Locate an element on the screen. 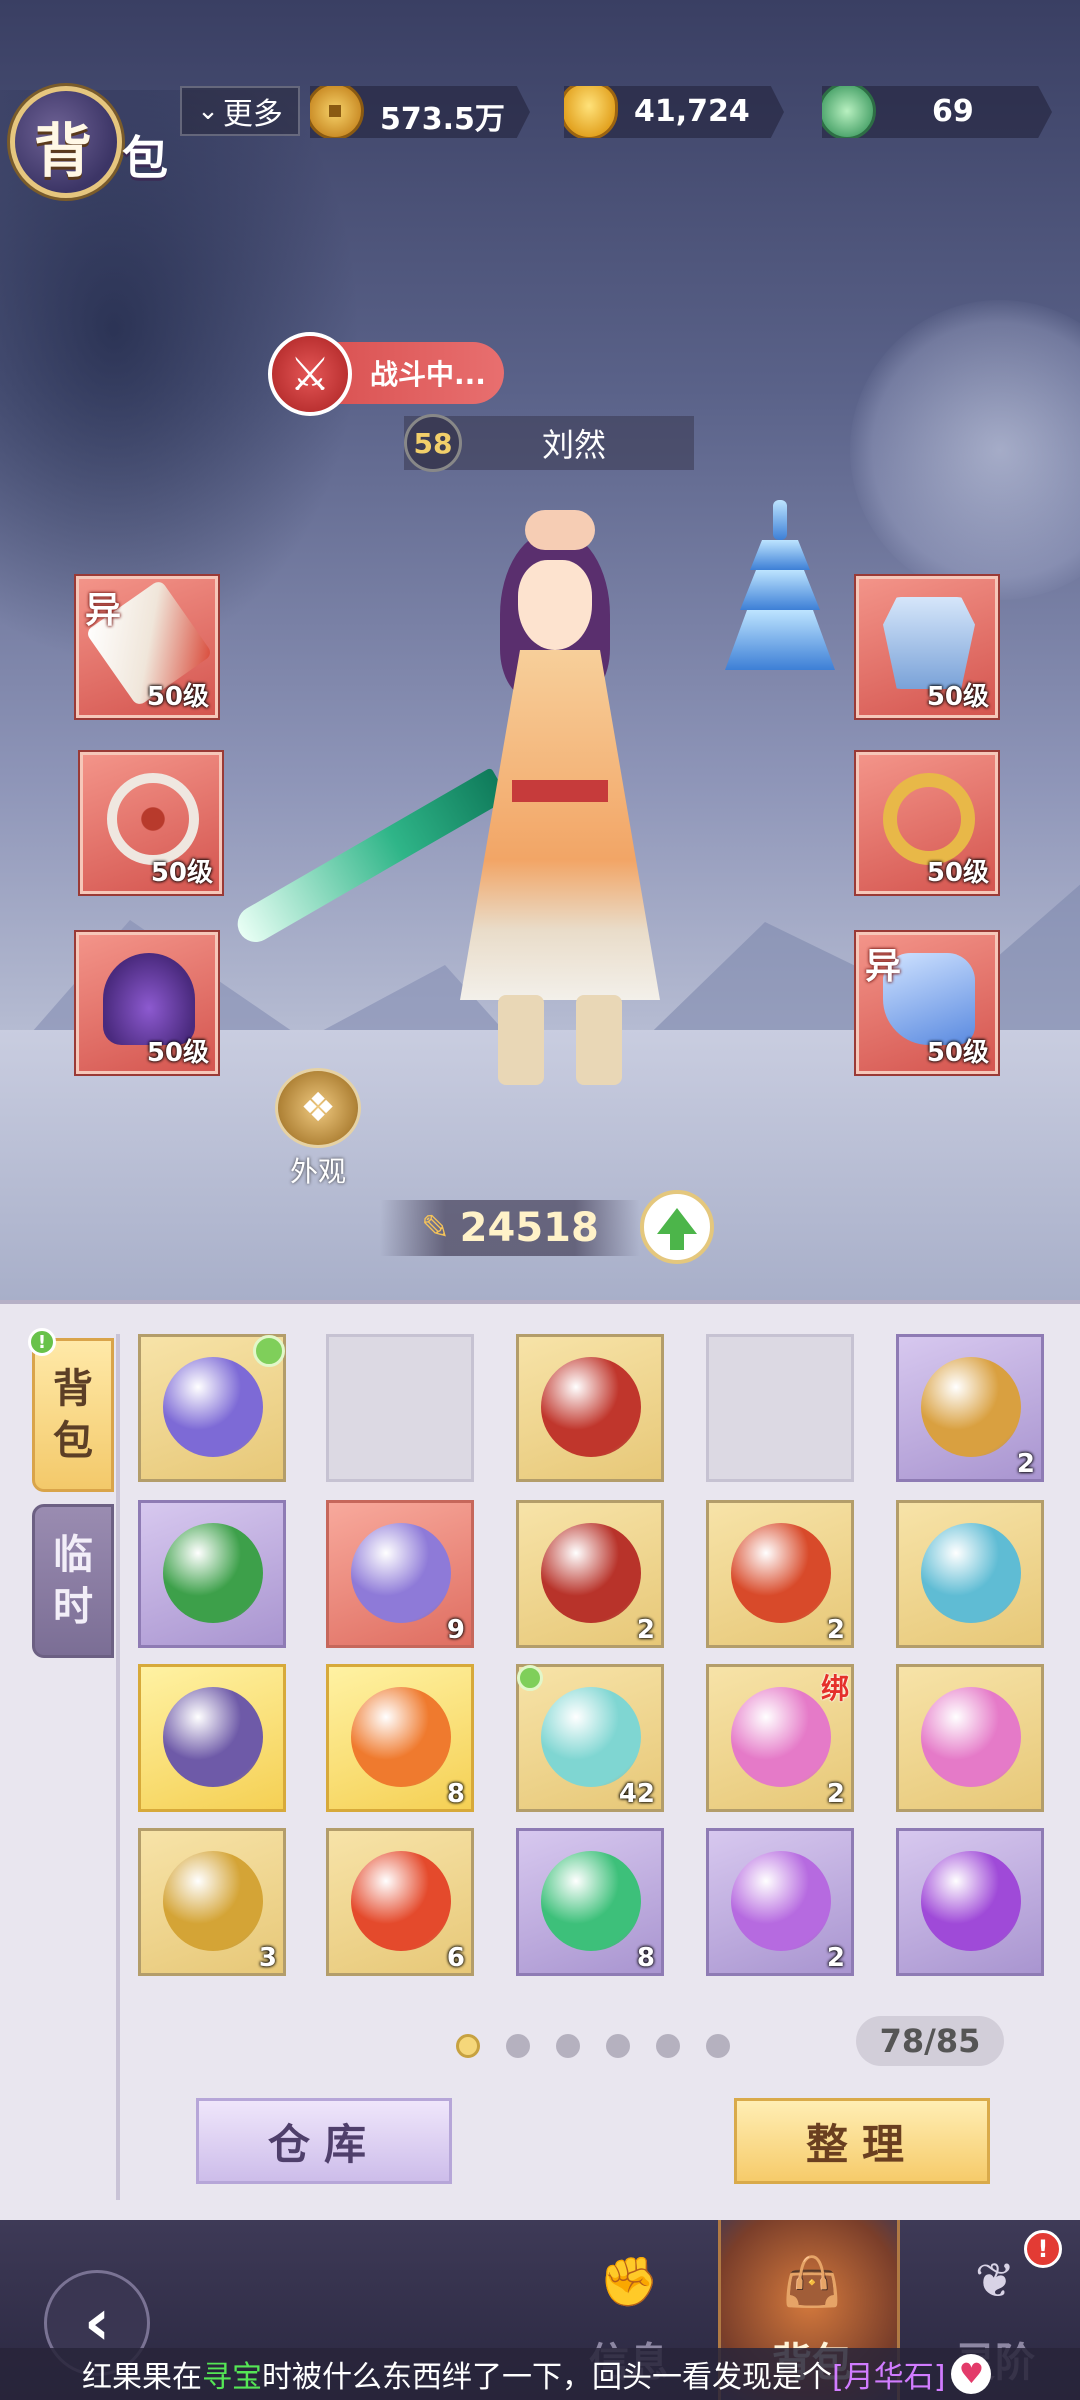 The width and height of the screenshot is (1080, 2400). jade-orb-icon is located at coordinates (591, 1901).